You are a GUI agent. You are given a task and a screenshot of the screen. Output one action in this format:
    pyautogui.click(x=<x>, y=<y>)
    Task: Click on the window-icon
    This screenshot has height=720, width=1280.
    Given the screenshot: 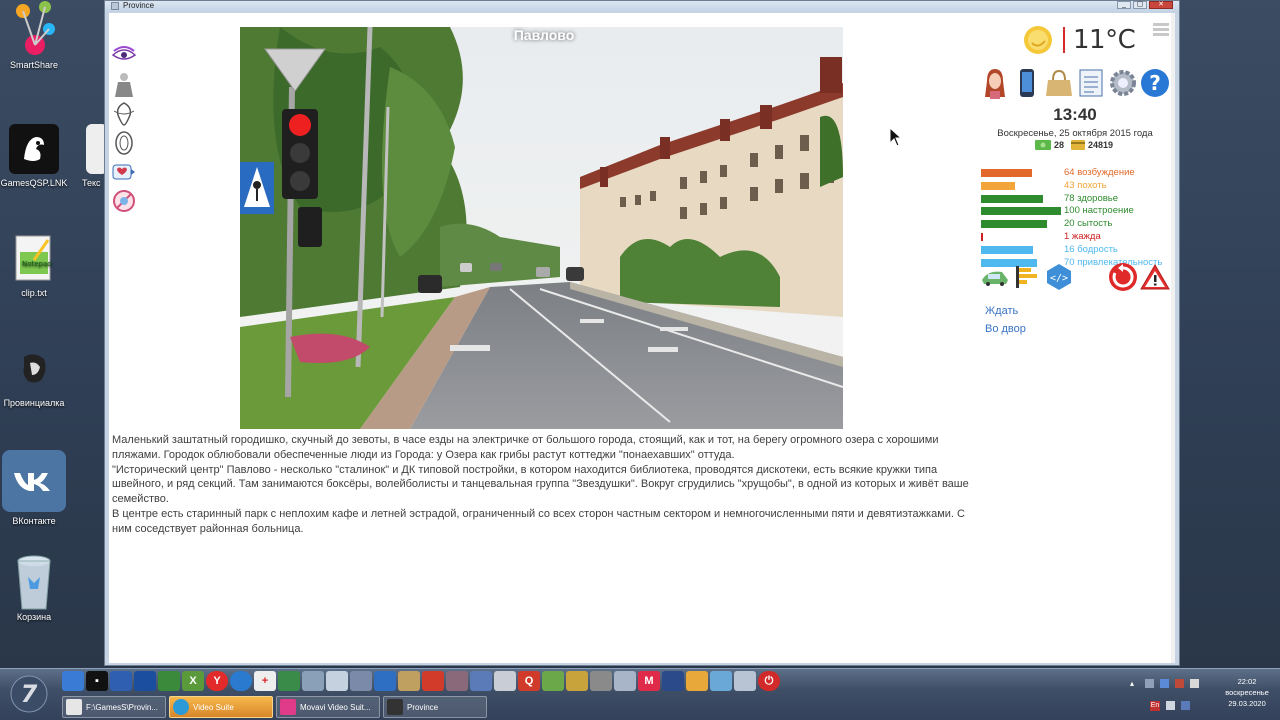 What is the action you would take?
    pyautogui.click(x=115, y=6)
    